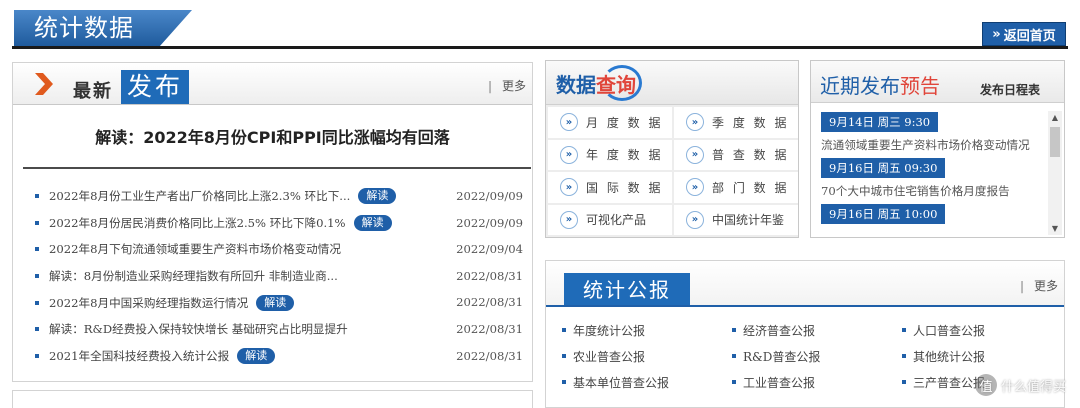  I want to click on bulletin-more-link: | 更多, so click(1039, 285).